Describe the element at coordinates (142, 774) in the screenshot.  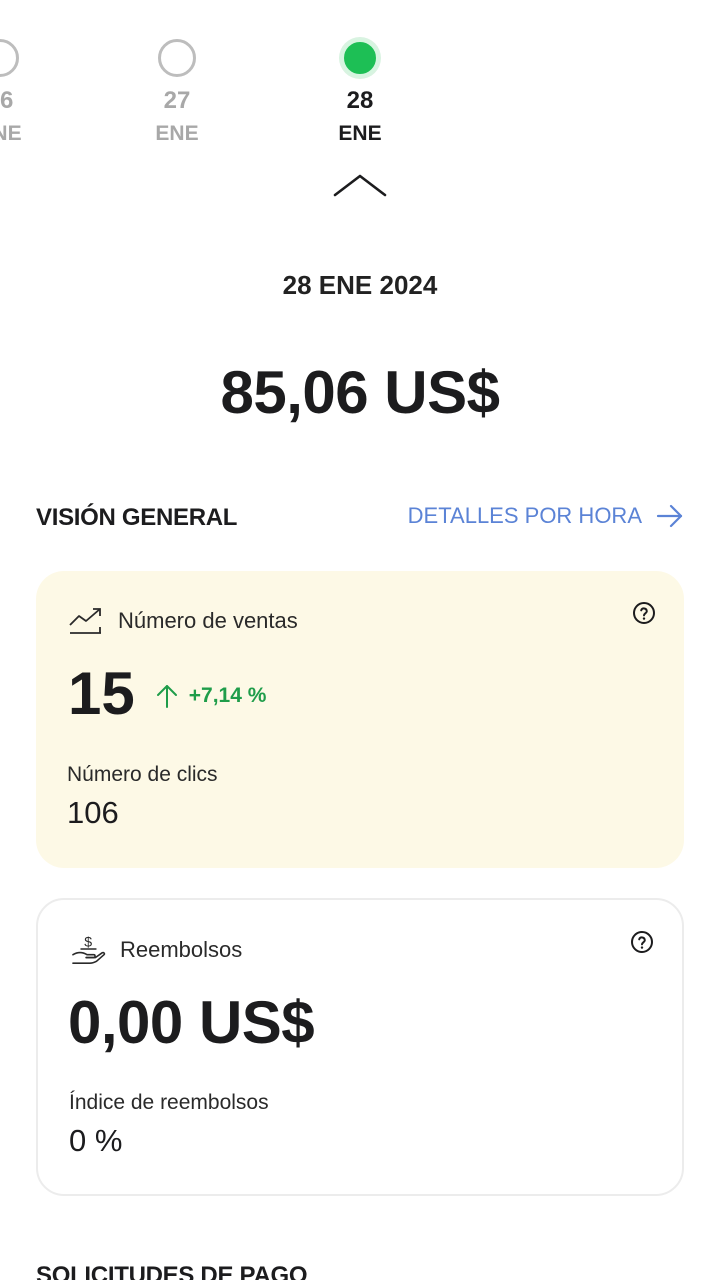
I see `clicks-label: Número de clics` at that location.